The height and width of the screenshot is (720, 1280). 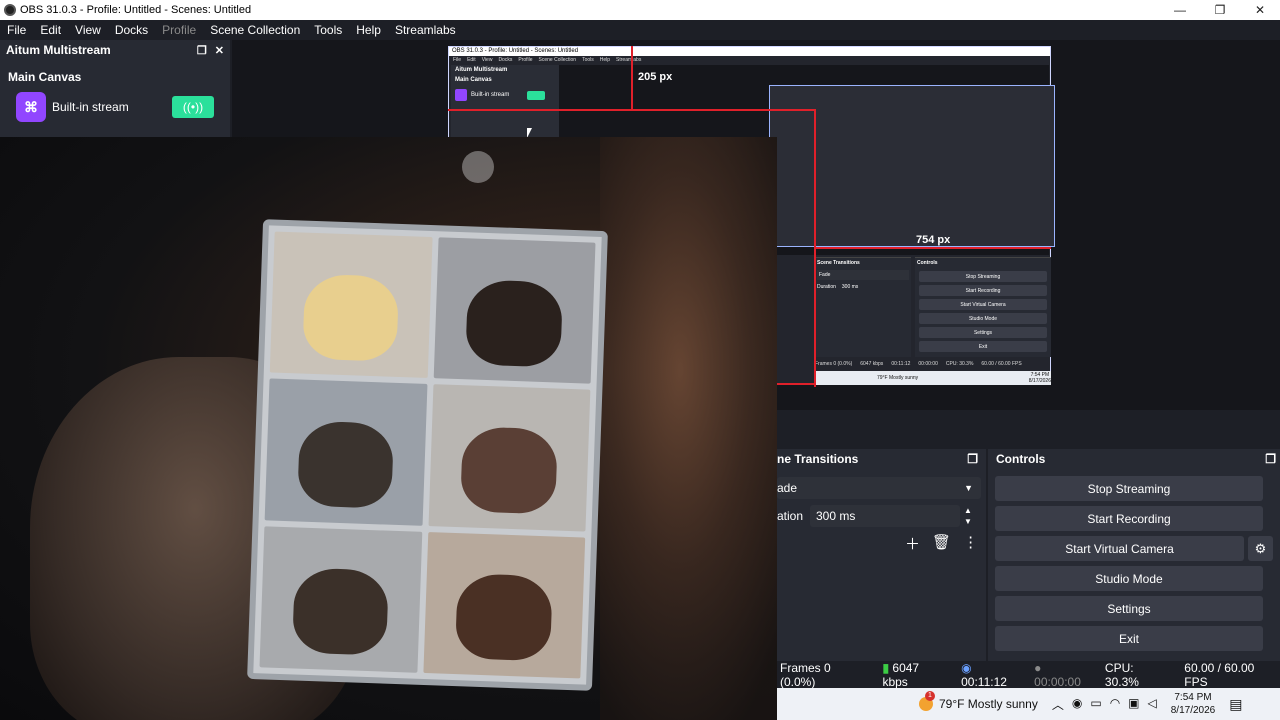 I want to click on nested-button: Start Recording, so click(x=983, y=290).